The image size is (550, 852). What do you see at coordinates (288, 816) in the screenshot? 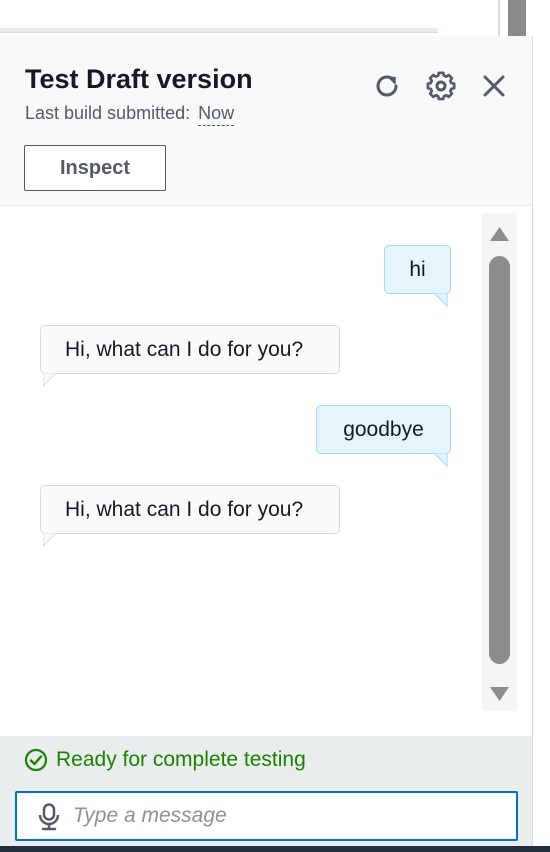
I see `message-input` at bounding box center [288, 816].